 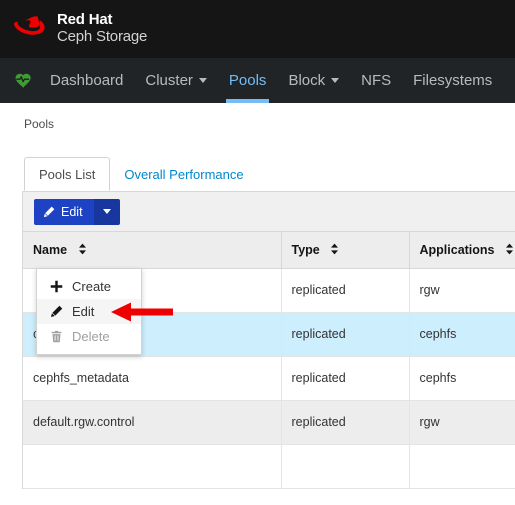 I want to click on menu-item-edit: Edit, so click(x=89, y=311).